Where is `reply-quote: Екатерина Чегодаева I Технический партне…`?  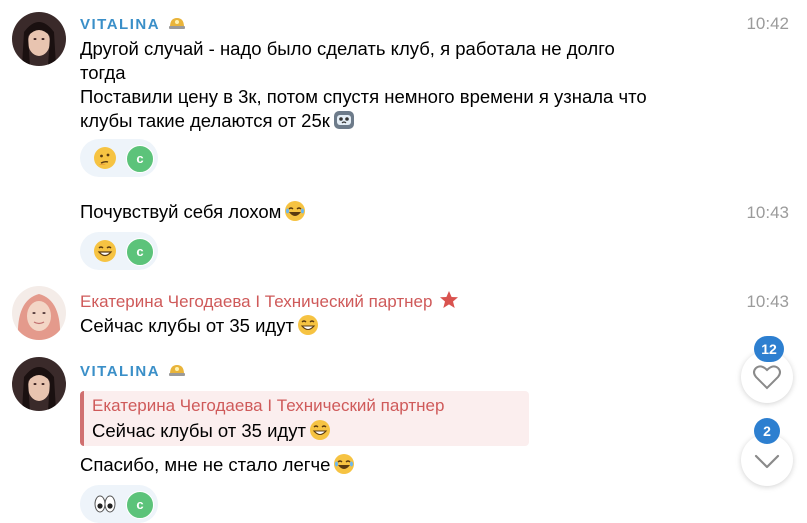 reply-quote: Екатерина Чегодаева I Технический партне… is located at coordinates (304, 418).